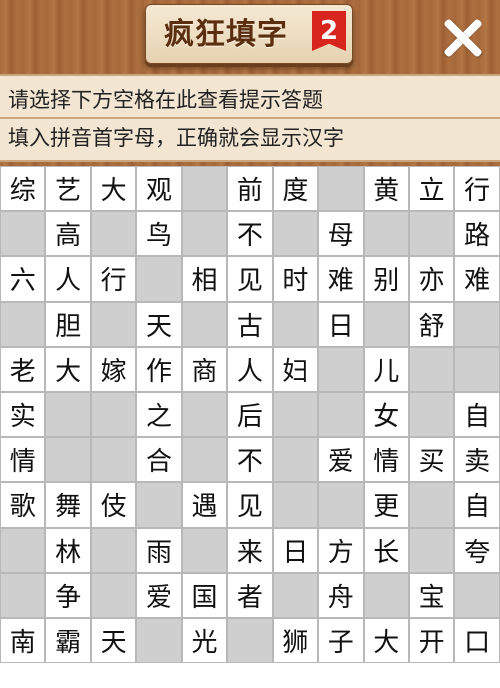  I want to click on grid-cell: 合, so click(159, 460).